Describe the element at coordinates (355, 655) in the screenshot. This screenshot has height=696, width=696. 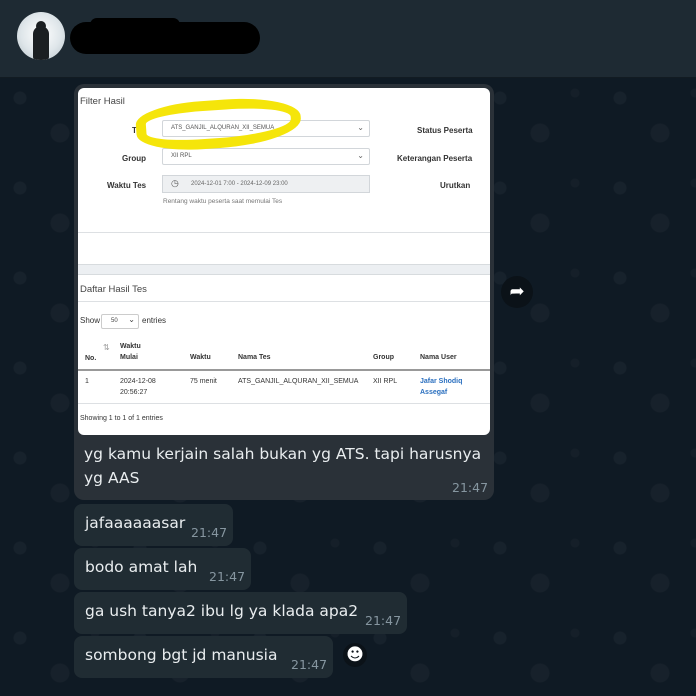
I see `smiley-icon: ☻` at that location.